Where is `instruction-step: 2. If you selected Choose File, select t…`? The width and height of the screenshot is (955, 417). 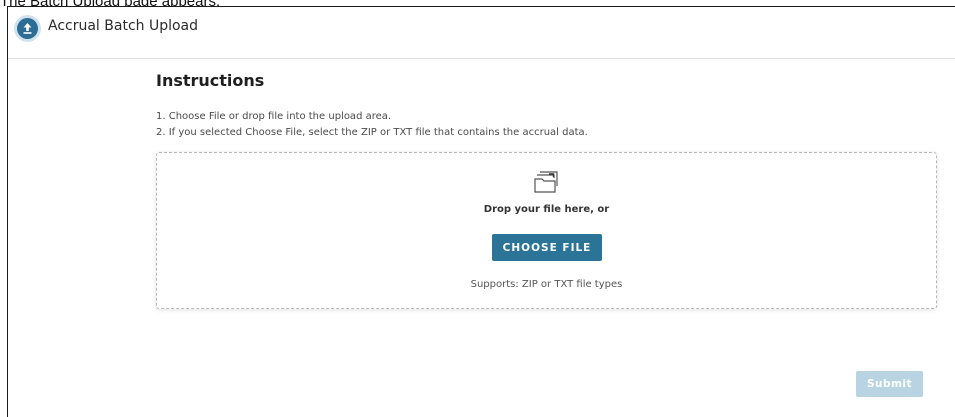
instruction-step: 2. If you selected Choose File, select t… is located at coordinates (372, 132).